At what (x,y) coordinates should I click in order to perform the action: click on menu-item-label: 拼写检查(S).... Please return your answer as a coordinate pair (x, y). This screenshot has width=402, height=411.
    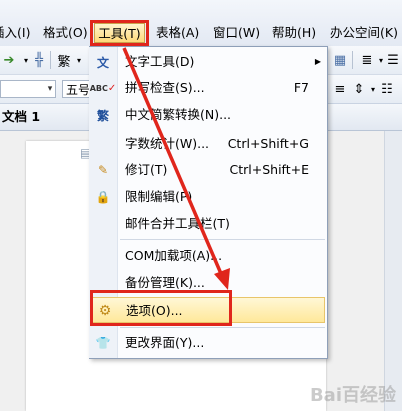
    Looking at the image, I should click on (165, 87).